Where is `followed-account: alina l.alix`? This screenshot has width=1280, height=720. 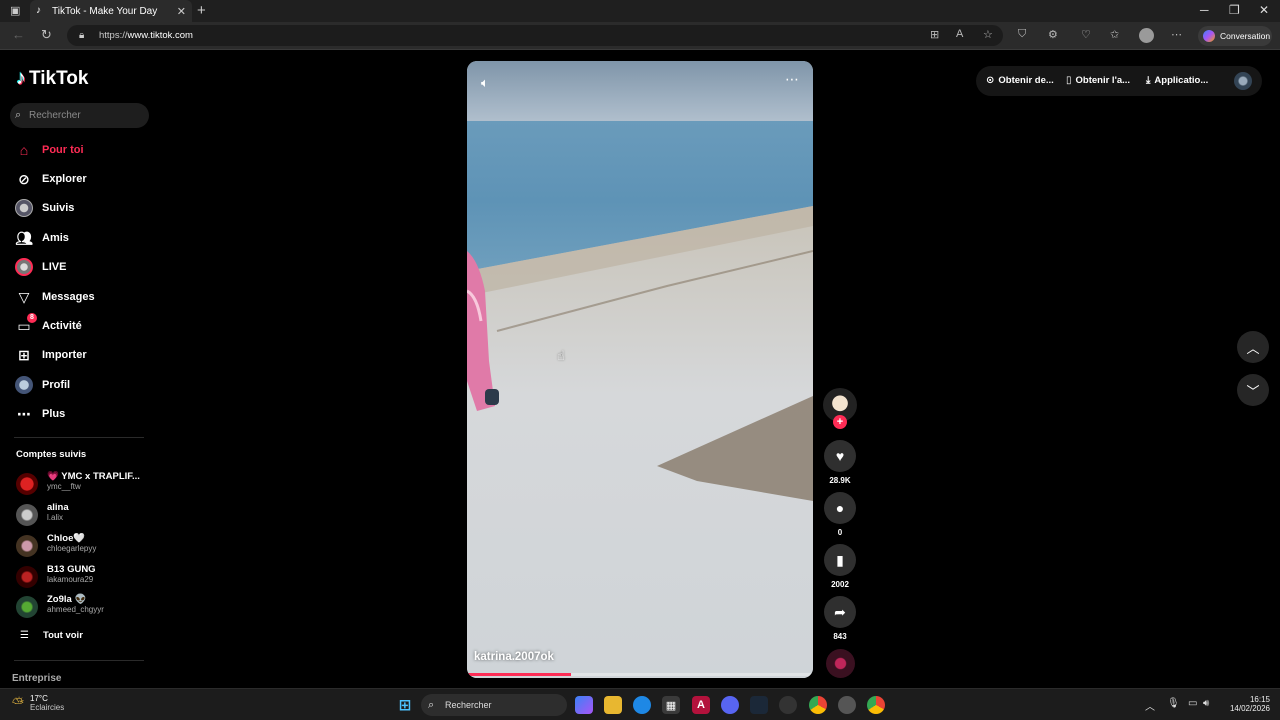
followed-account: alina l.alix is located at coordinates (86, 515).